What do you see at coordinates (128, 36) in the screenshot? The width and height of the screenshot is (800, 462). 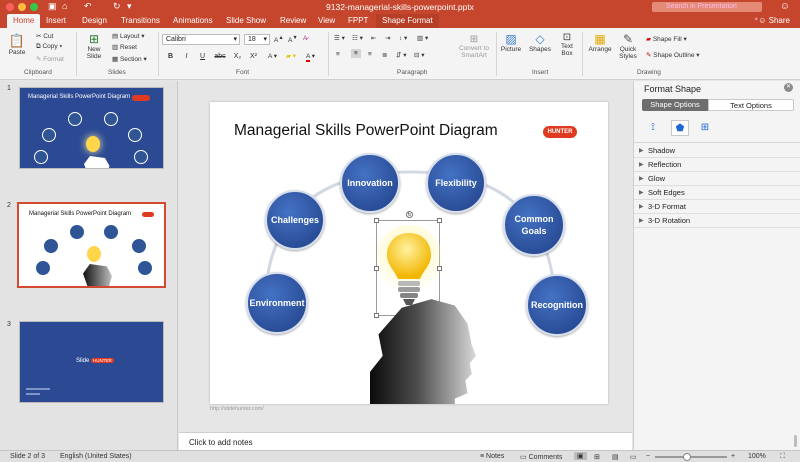 I see `layout-button: ▤ Layout ▾` at bounding box center [128, 36].